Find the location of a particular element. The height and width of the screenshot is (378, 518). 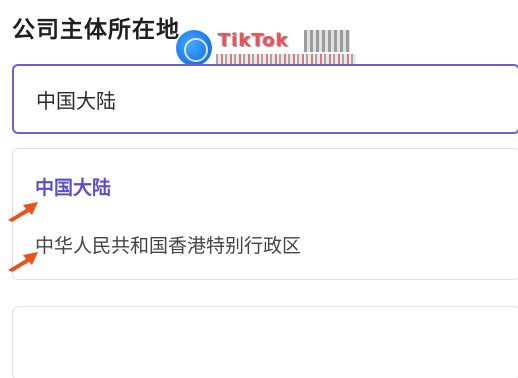

watermark-text: TikTok is located at coordinates (253, 40).